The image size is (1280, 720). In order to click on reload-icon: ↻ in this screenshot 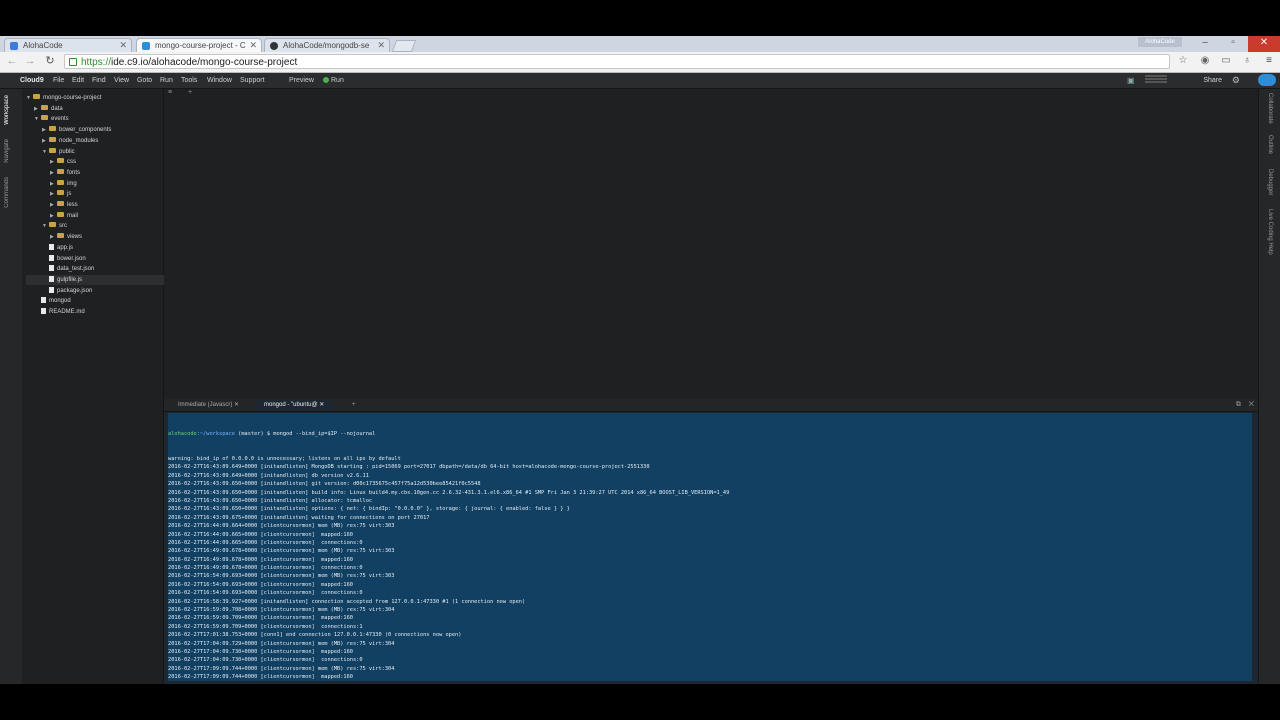, I will do `click(50, 61)`.